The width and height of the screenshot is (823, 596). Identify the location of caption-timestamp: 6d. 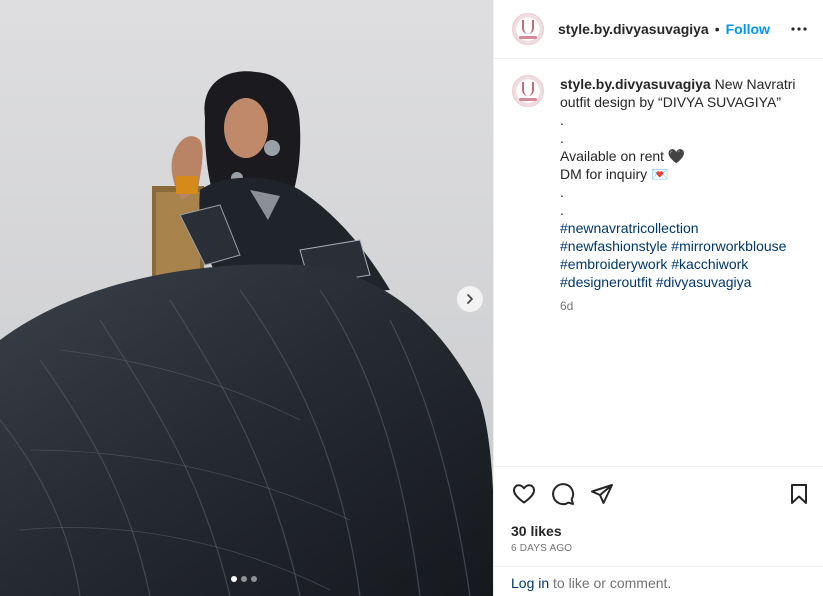
(685, 306).